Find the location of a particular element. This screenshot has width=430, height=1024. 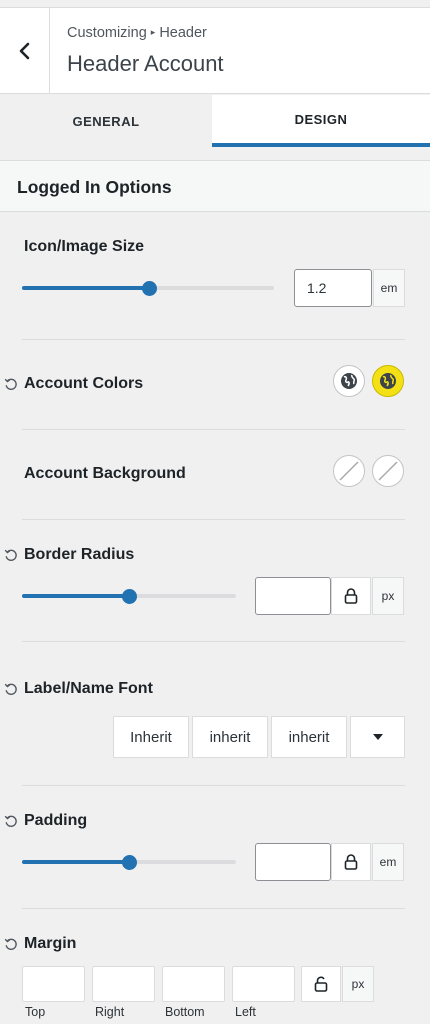

account-background-hover-swatch is located at coordinates (388, 471).